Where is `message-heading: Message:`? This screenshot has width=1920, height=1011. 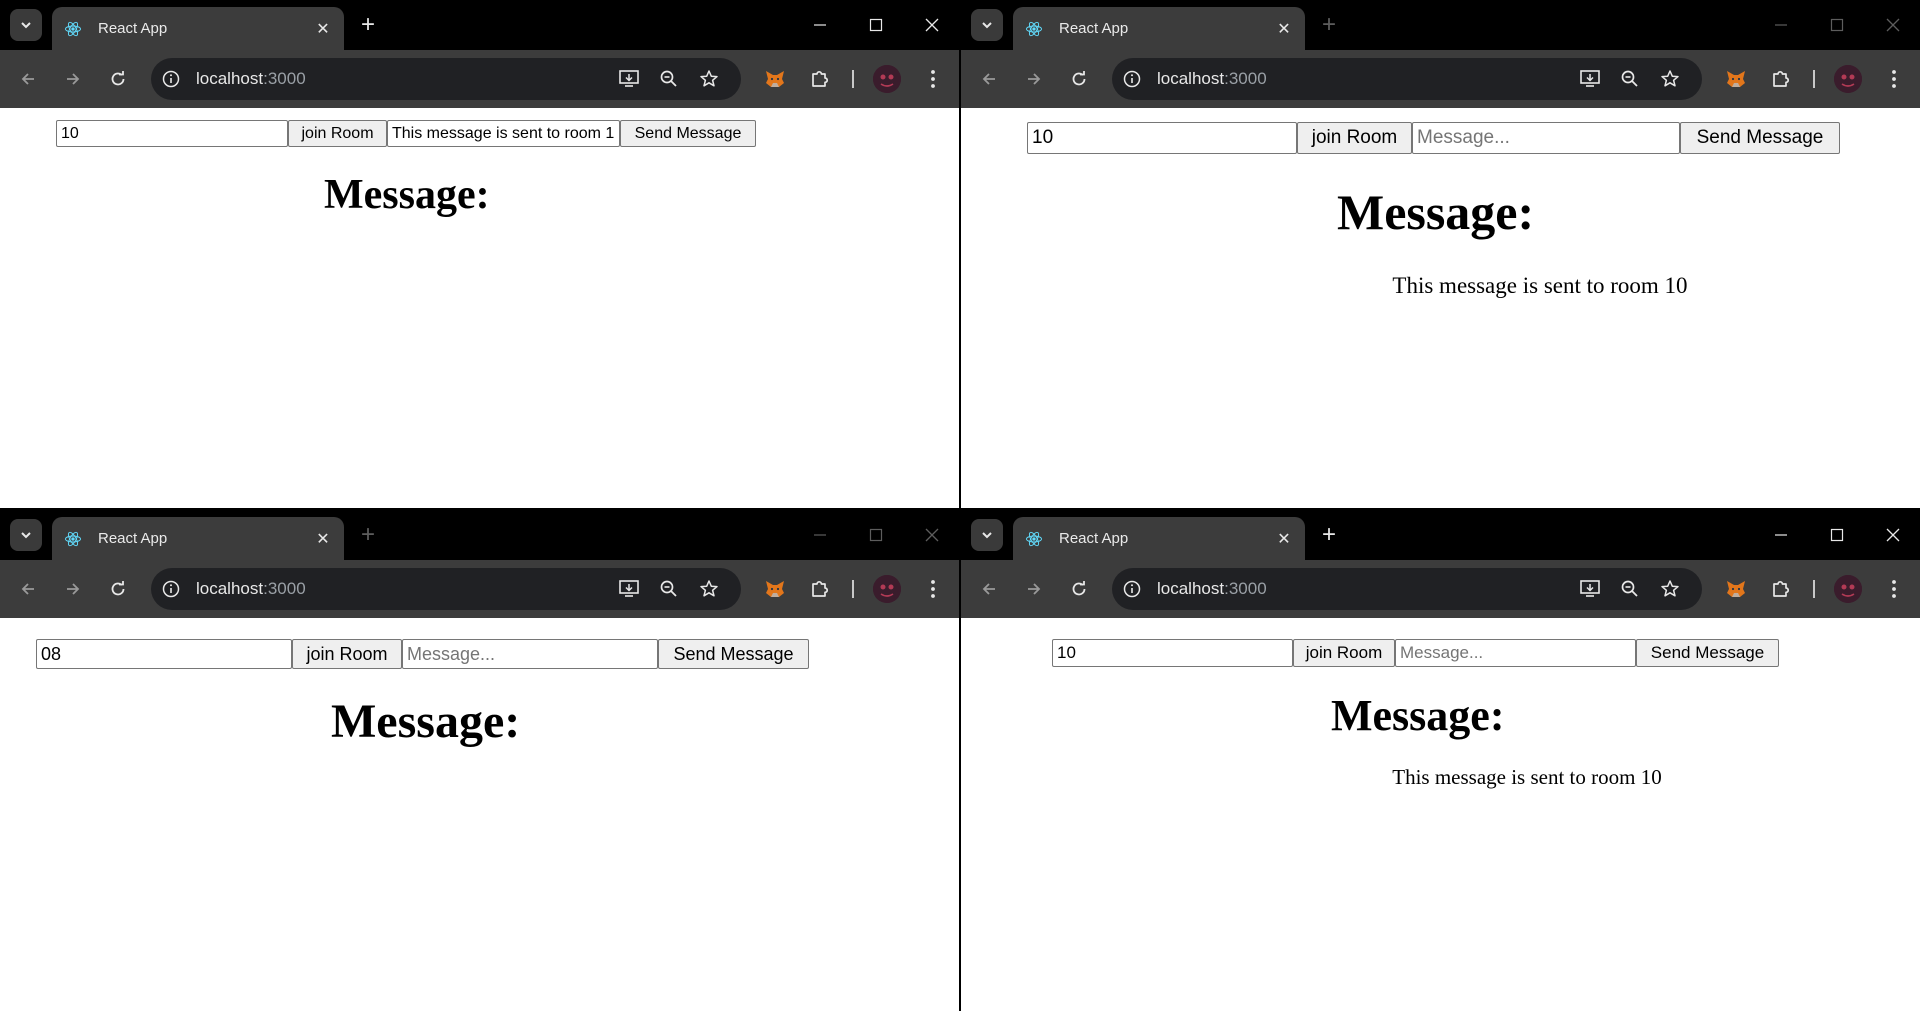 message-heading: Message: is located at coordinates (1418, 715).